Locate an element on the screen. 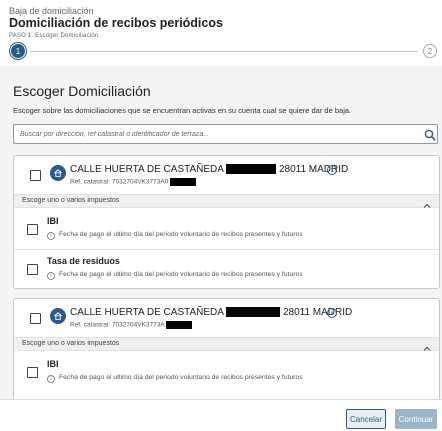 This screenshot has height=431, width=442. ref-catastral: Ref. catastral: 7032704VK3773A is located at coordinates (131, 325).